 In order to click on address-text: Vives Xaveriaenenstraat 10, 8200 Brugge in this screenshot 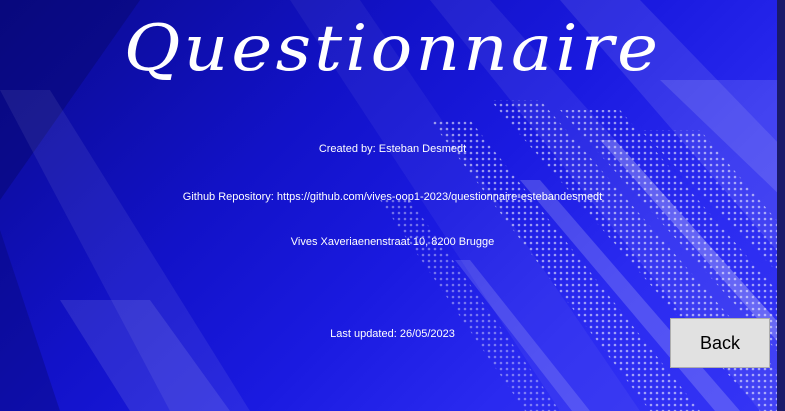, I will do `click(392, 242)`.